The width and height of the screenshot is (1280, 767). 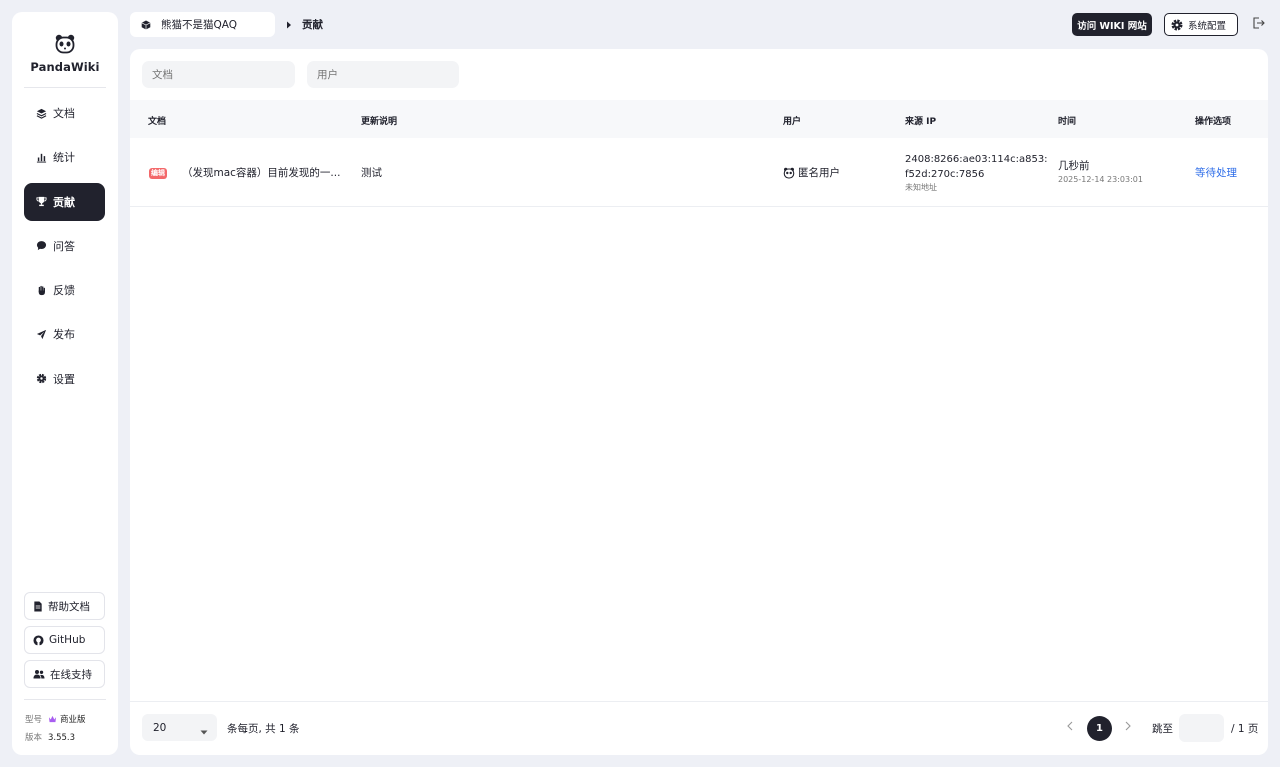 I want to click on edit-tag-badge: 编辑, so click(x=158, y=173).